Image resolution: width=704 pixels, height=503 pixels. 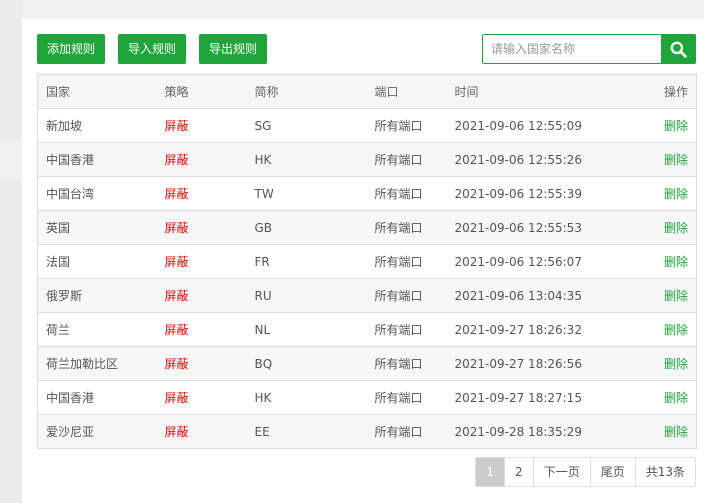 I want to click on table-header-row: 国家 策略 简称 端口 时间 操作, so click(x=367, y=91).